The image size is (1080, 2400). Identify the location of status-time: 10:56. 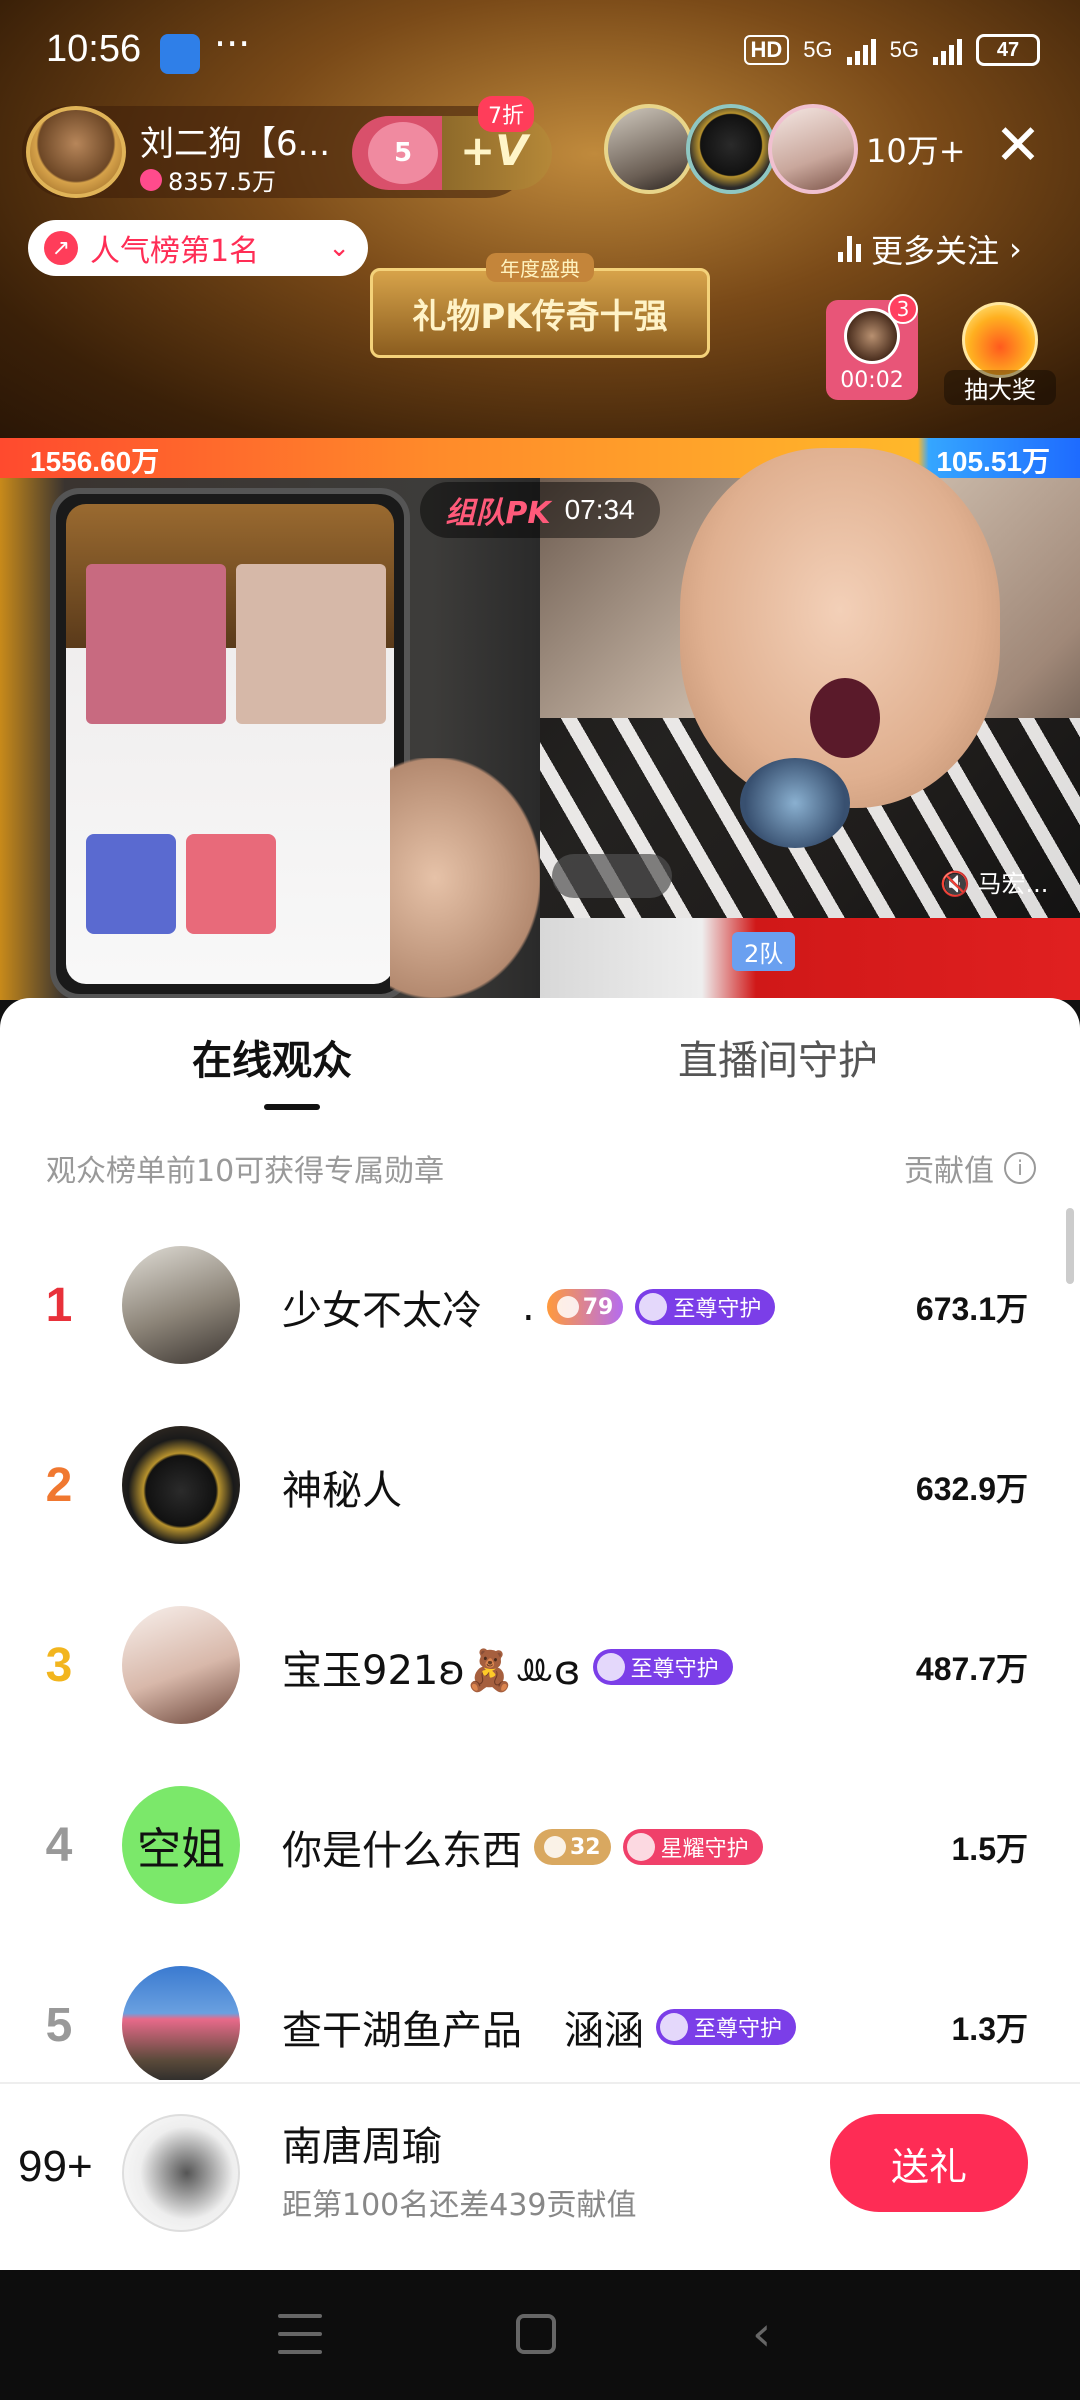
(94, 49).